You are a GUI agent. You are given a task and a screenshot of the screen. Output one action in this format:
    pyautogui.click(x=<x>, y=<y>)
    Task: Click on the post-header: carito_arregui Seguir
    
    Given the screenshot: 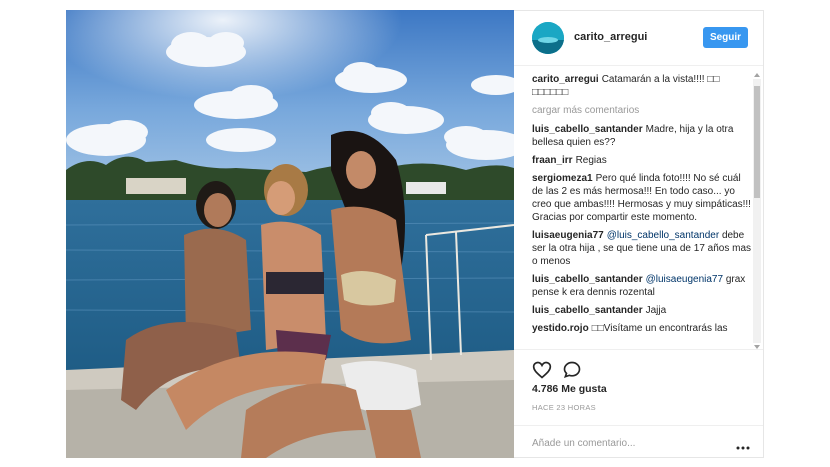 What is the action you would take?
    pyautogui.click(x=638, y=38)
    